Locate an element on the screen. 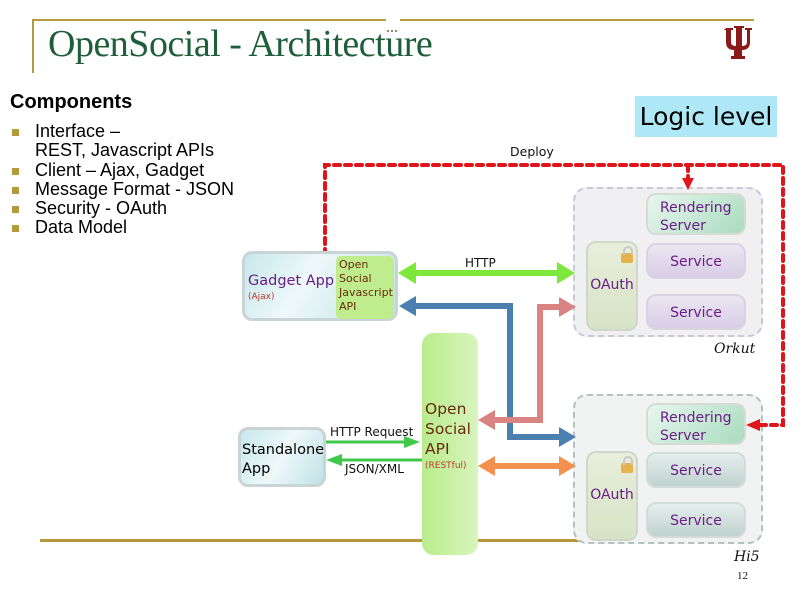  hi5-rendering-server: Rendering Server is located at coordinates (696, 424).